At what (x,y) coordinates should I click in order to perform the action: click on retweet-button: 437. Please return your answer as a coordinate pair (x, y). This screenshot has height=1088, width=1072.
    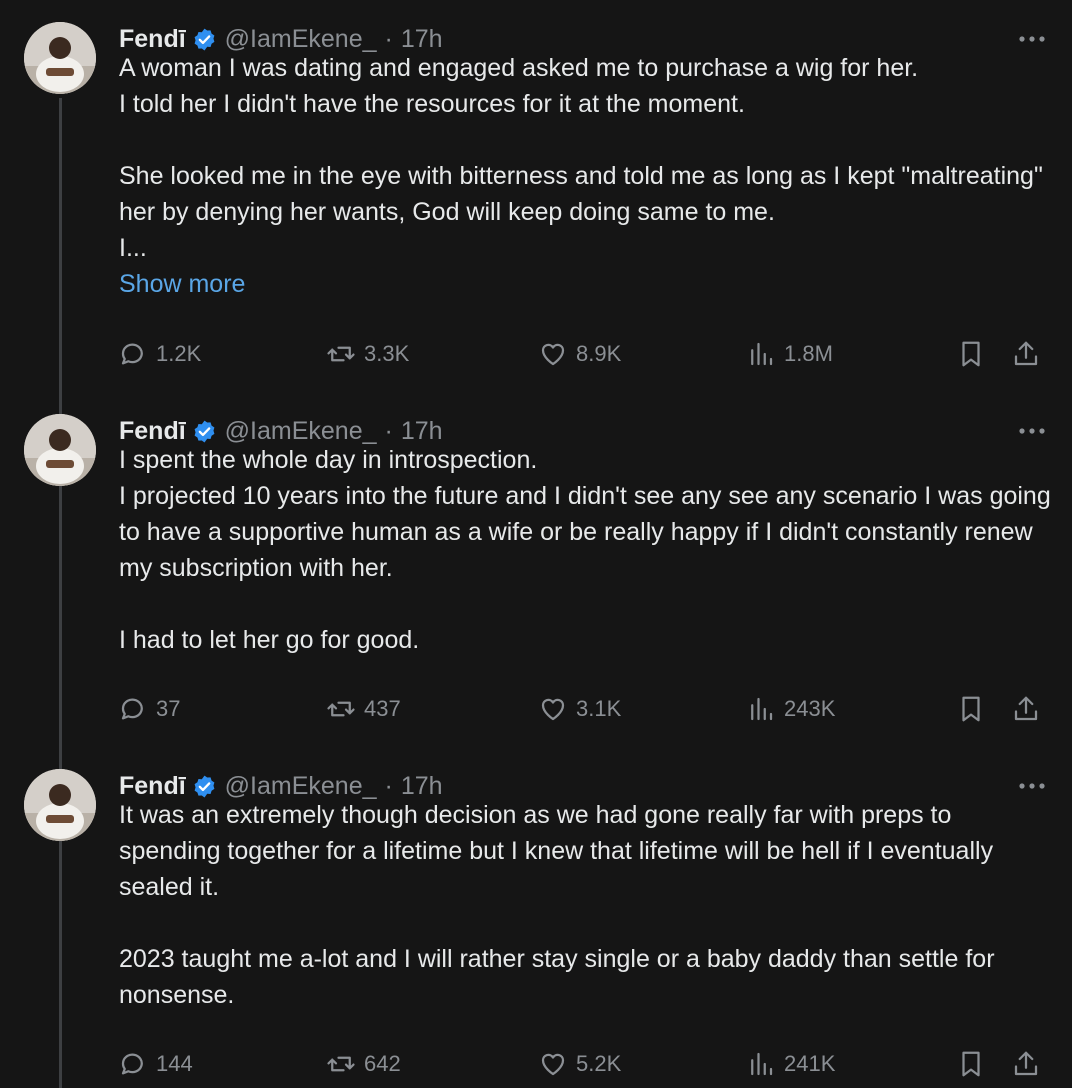
    Looking at the image, I should click on (363, 709).